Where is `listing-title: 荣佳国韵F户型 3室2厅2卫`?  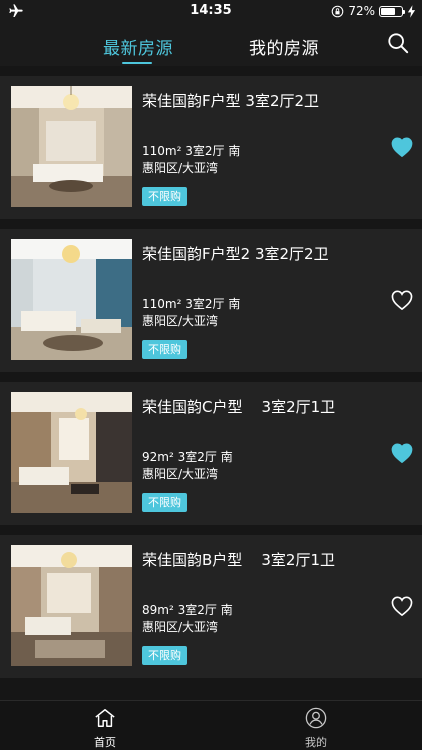 listing-title: 荣佳国韵F户型 3室2厅2卫 is located at coordinates (231, 101).